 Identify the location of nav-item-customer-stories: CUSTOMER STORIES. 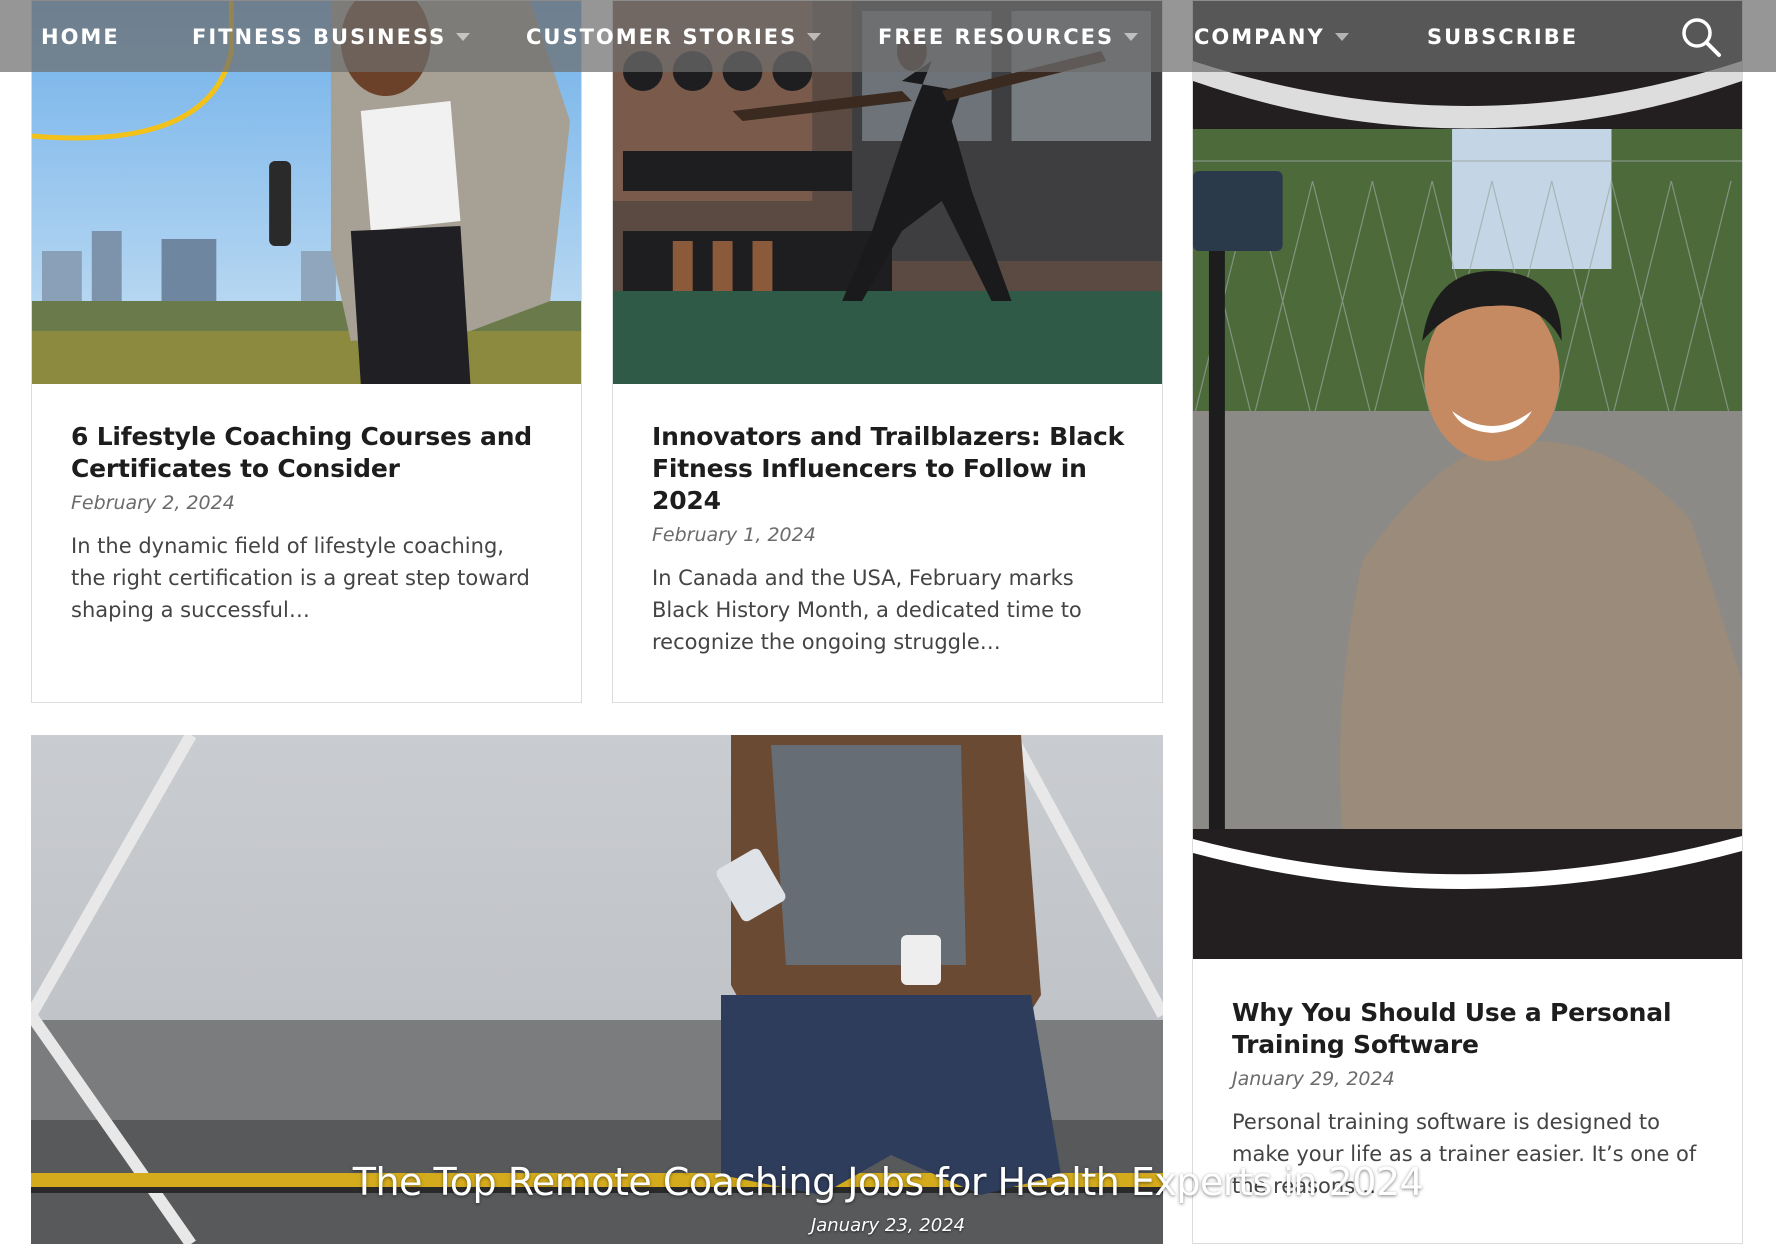
(674, 37).